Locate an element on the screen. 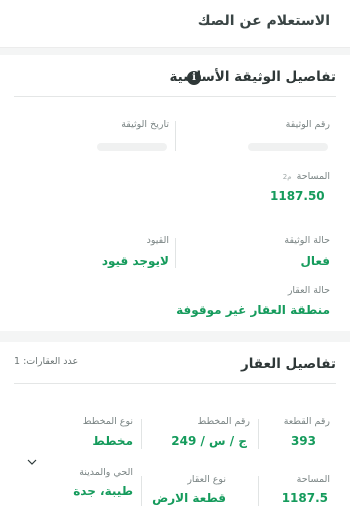 This screenshot has width=350, height=525. chevron-down-icon is located at coordinates (32, 462).